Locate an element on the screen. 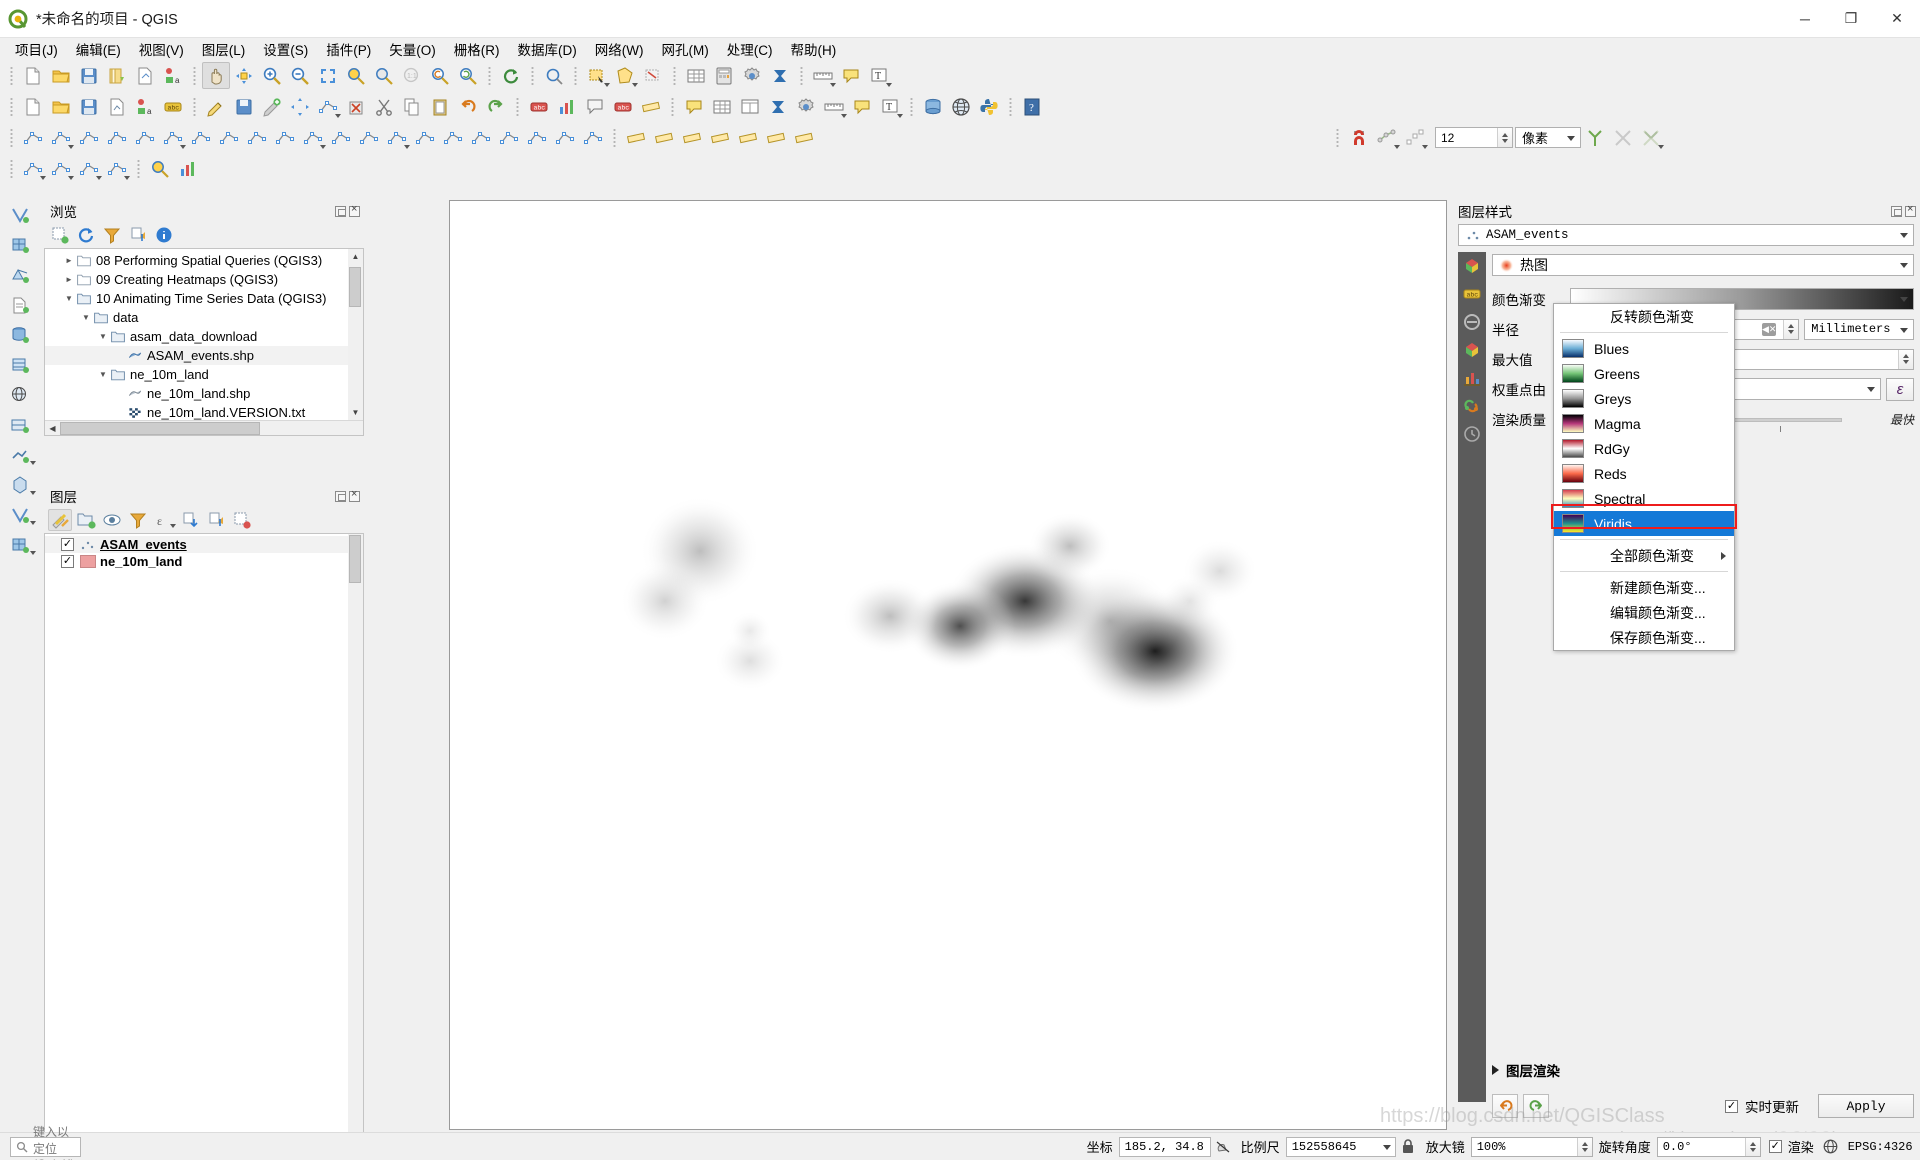  renderer-type-combo: 热图 is located at coordinates (1703, 265).